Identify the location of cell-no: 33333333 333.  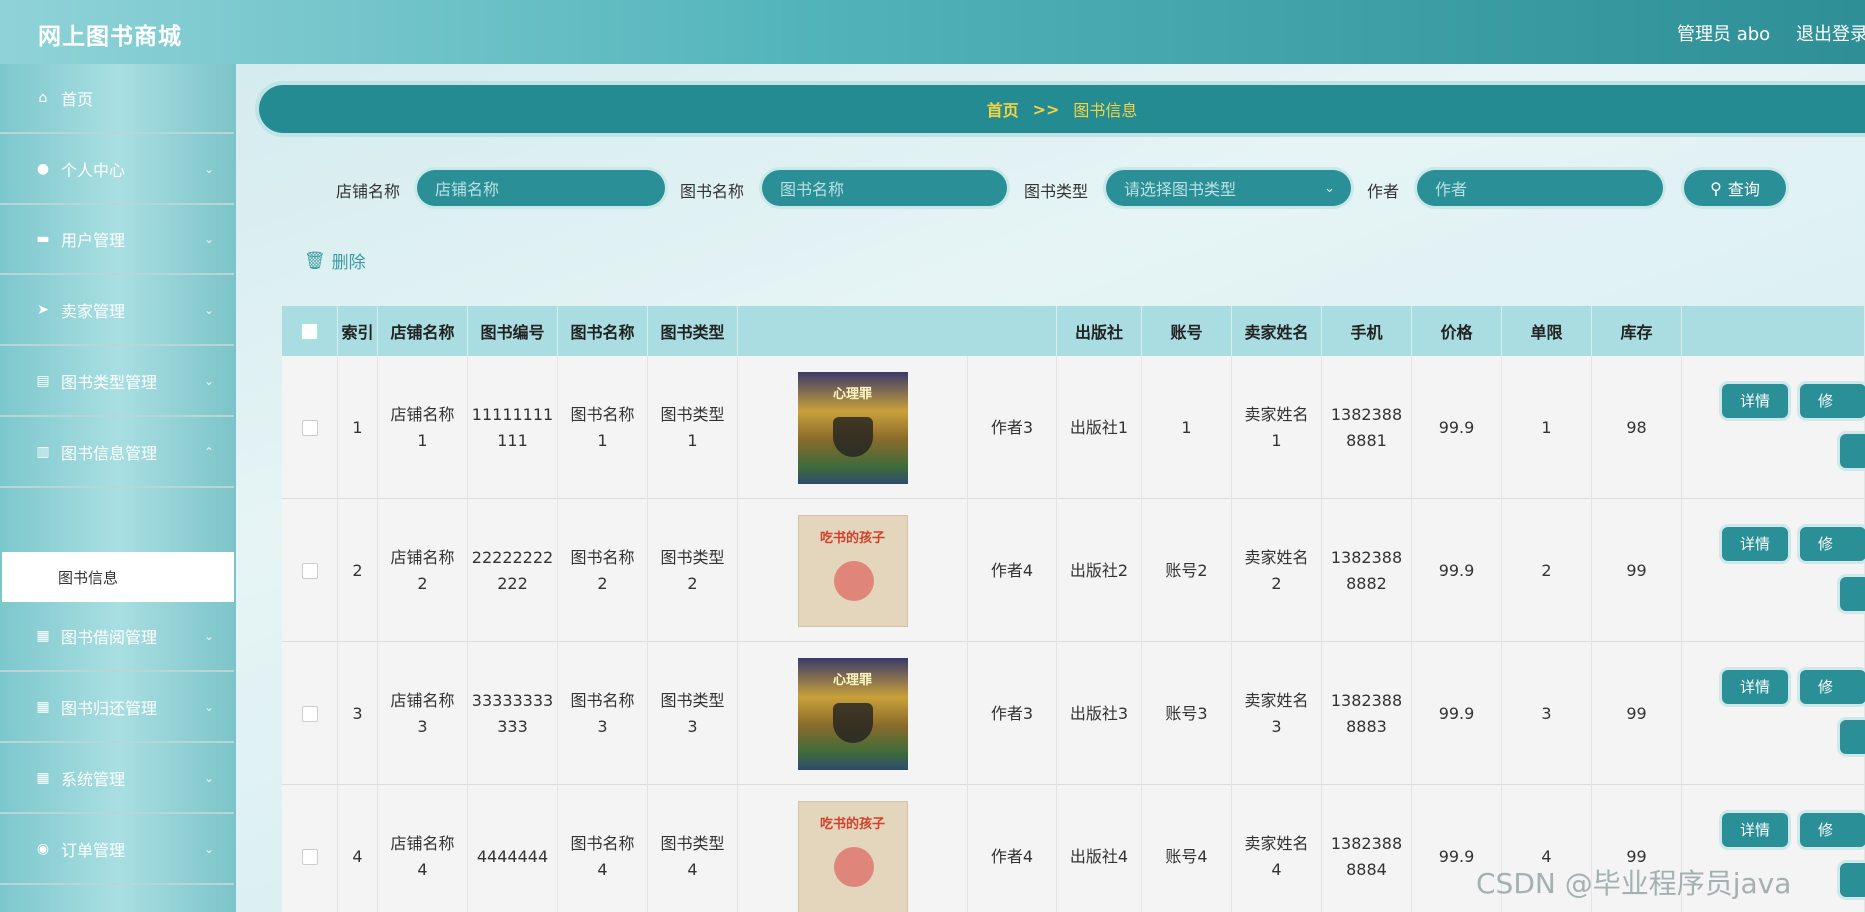
(513, 713).